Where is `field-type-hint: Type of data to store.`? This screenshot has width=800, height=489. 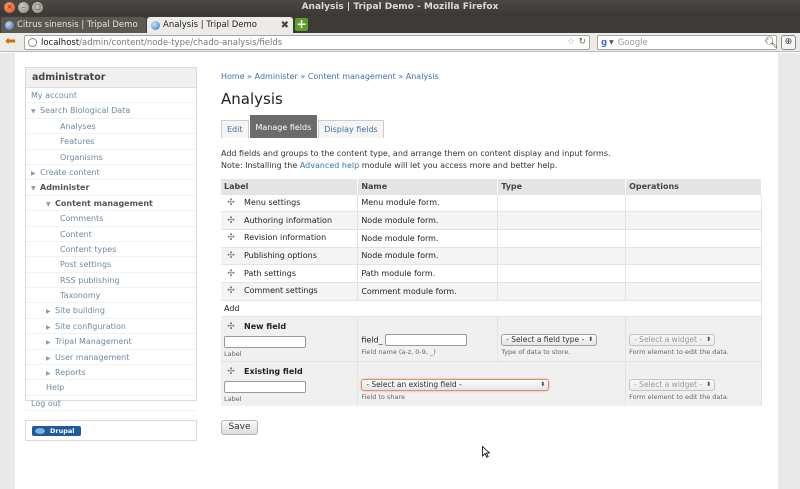 field-type-hint: Type of data to store. is located at coordinates (536, 351).